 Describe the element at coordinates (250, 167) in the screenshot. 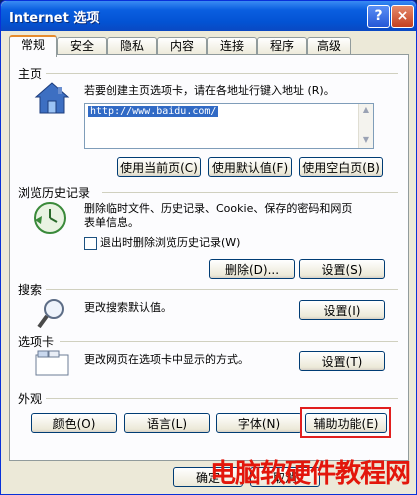

I see `use-default-button: 使用默认值(F)` at that location.